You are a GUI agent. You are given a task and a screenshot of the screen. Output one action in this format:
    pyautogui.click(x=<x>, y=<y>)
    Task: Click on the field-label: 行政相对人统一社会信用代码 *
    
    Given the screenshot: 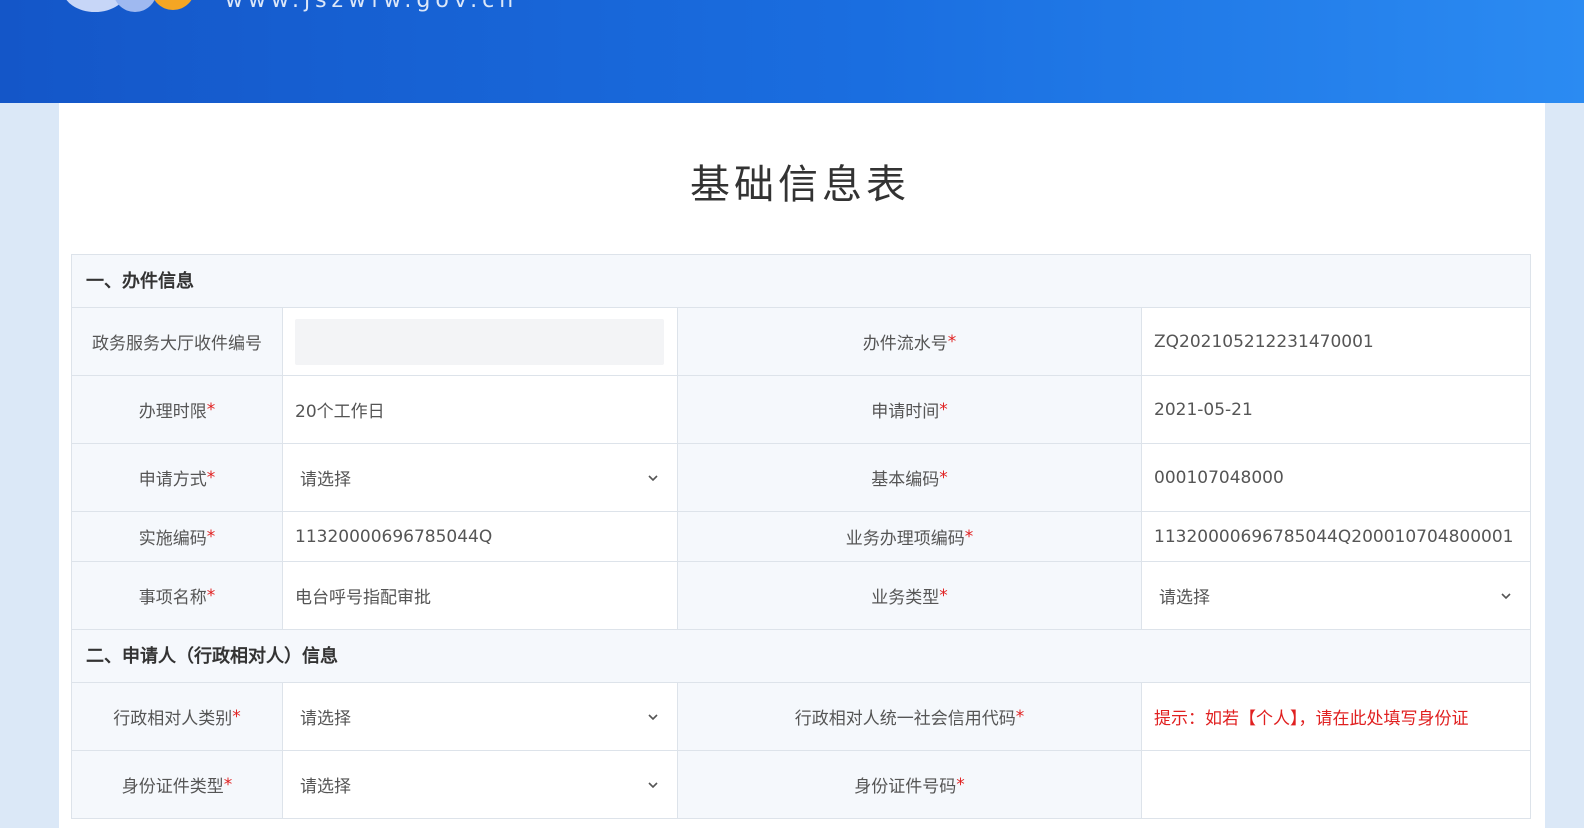 What is the action you would take?
    pyautogui.click(x=910, y=716)
    